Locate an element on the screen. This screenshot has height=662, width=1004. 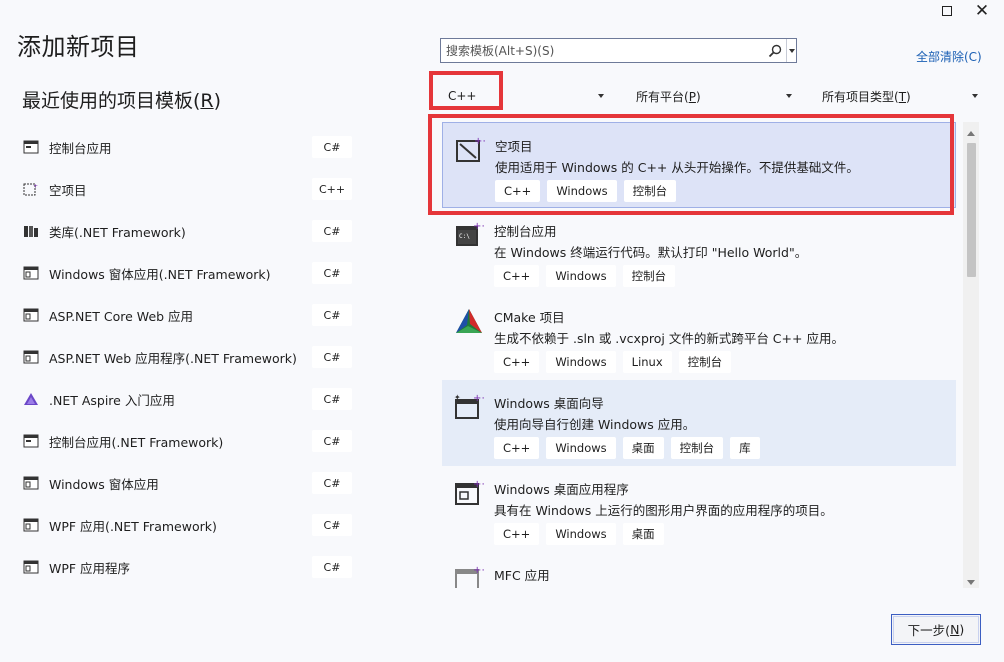
template-tags: C++ Windows 控制台 is located at coordinates (585, 276).